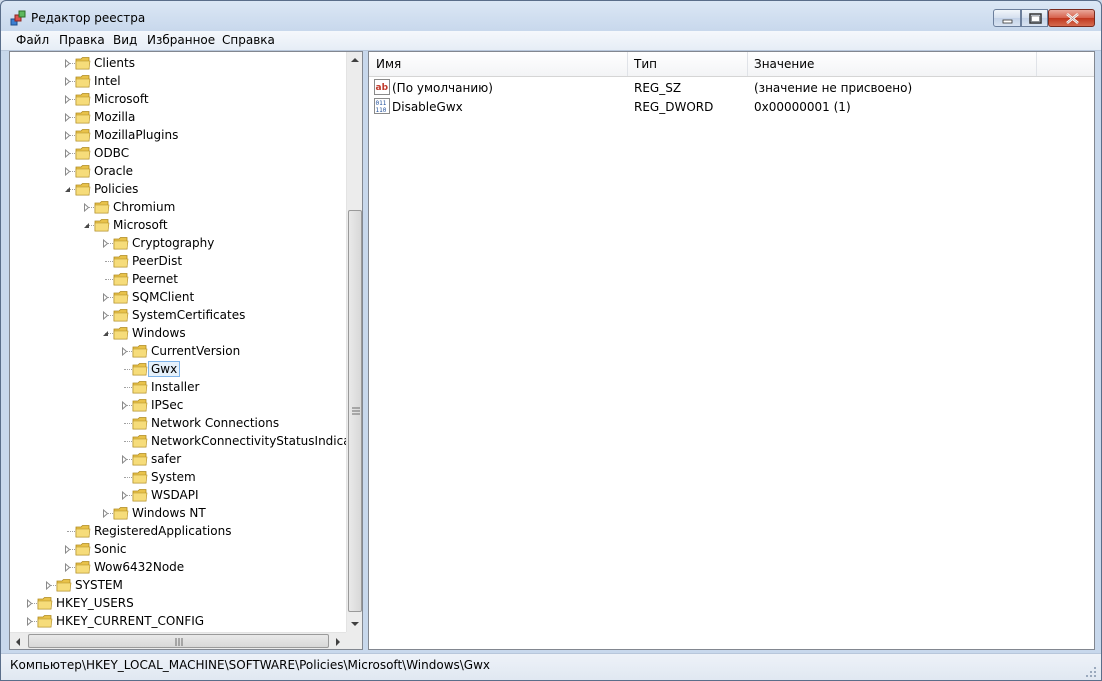  I want to click on tree-vertical-scroll-thumb, so click(355, 411).